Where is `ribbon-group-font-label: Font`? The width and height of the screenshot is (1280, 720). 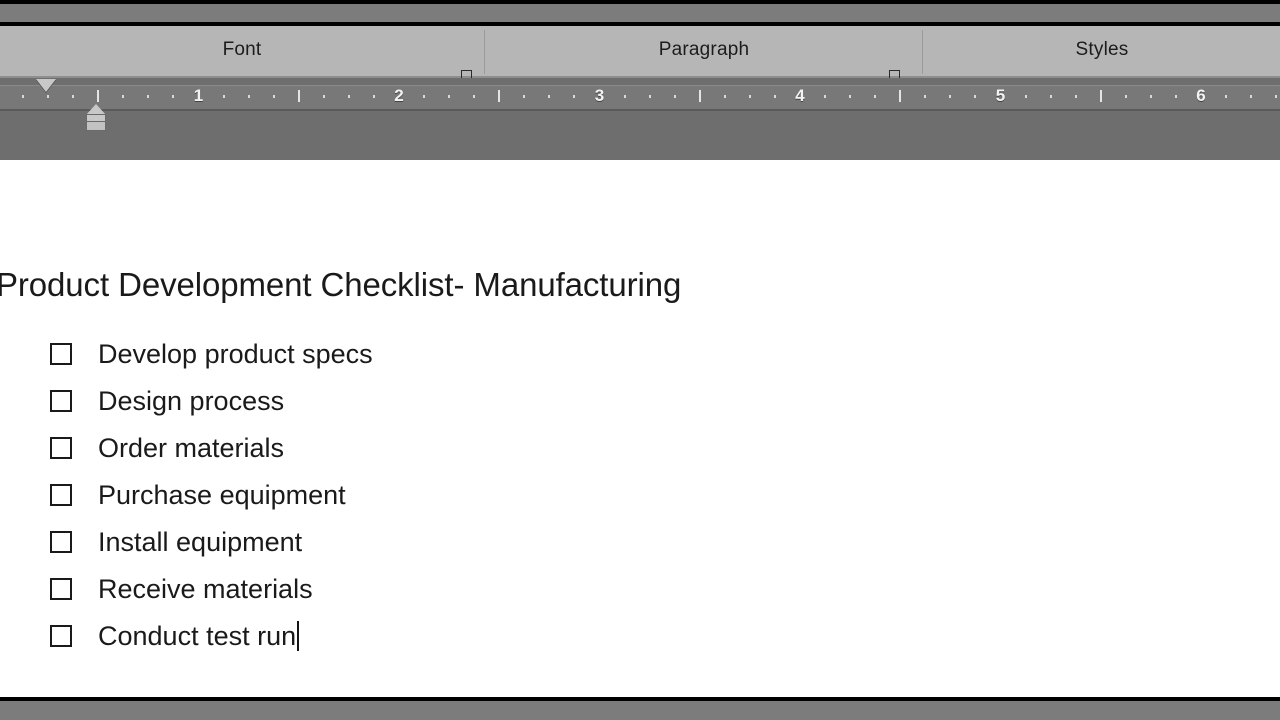
ribbon-group-font-label: Font is located at coordinates (242, 49).